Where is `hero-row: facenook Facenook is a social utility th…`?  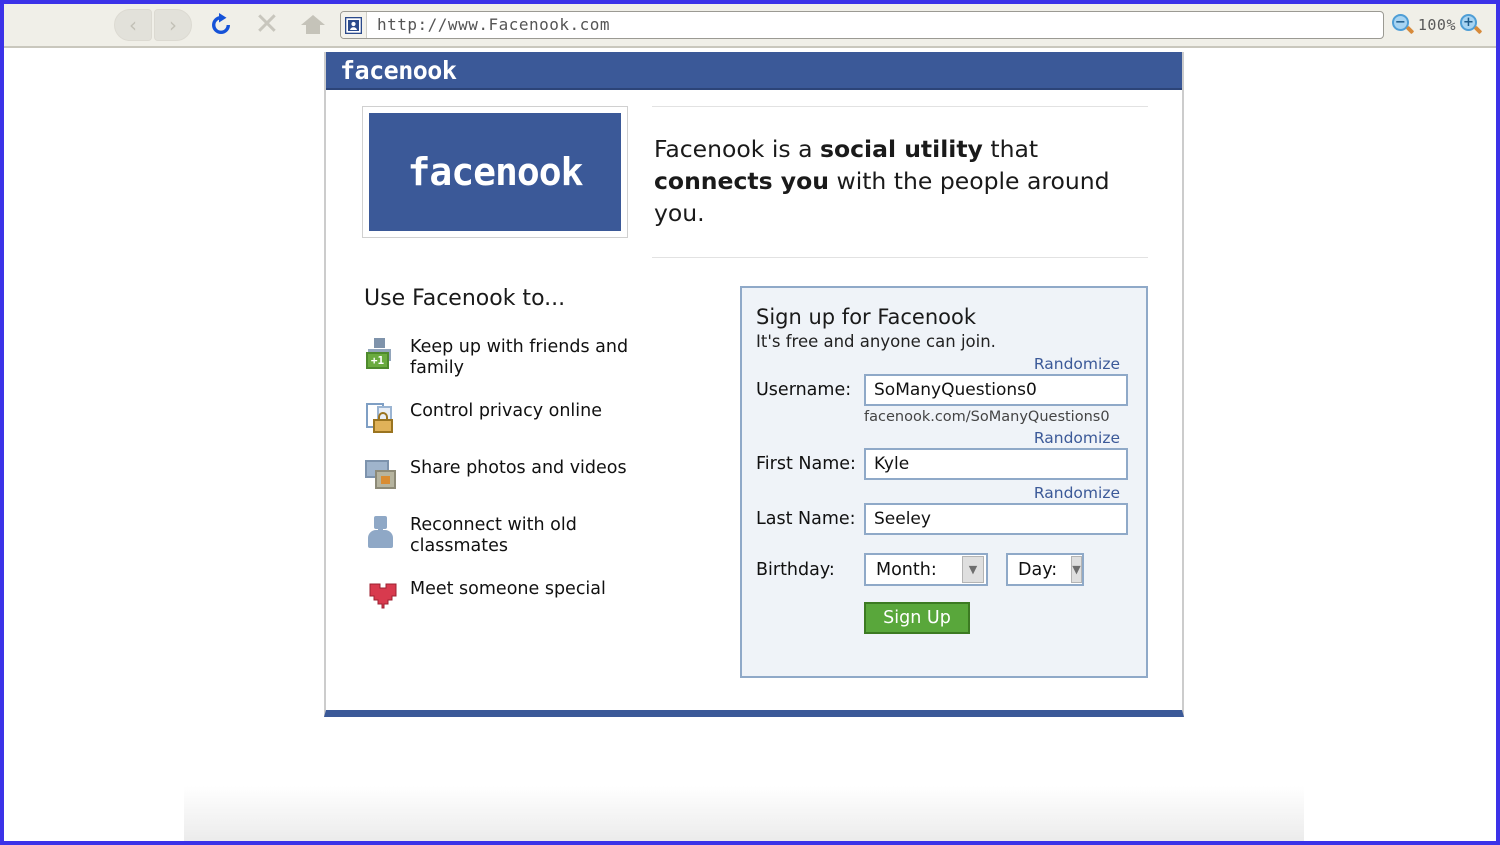 hero-row: facenook Facenook is a social utility th… is located at coordinates (755, 182).